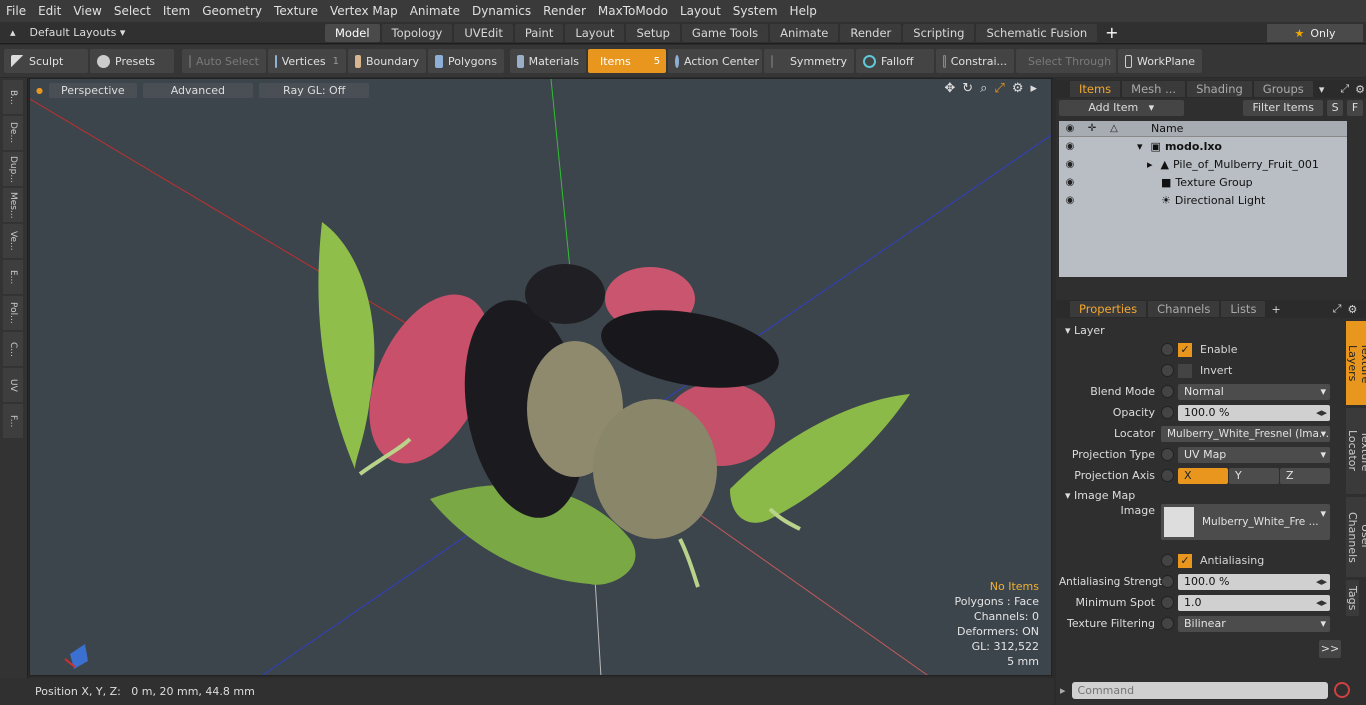 The width and height of the screenshot is (1366, 705). Describe the element at coordinates (1167, 349) in the screenshot. I see `enable-channel-dot` at that location.